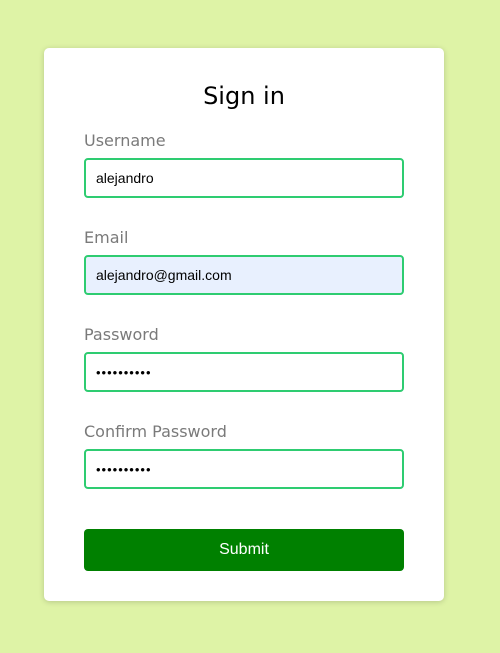  Describe the element at coordinates (155, 431) in the screenshot. I see `confirm-password-label: Confirm Password` at that location.